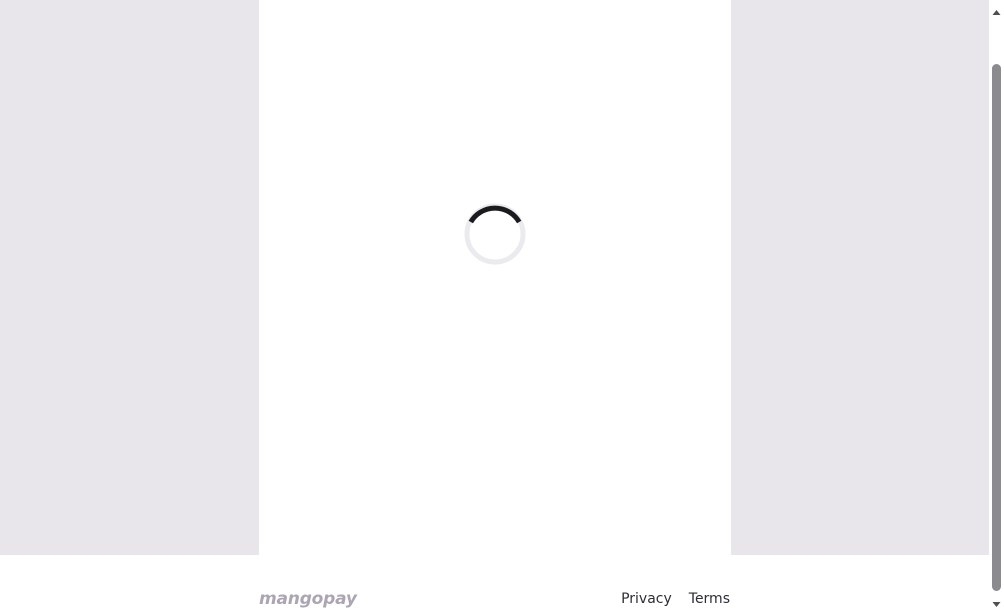  I want to click on terms-link: Terms, so click(709, 599).